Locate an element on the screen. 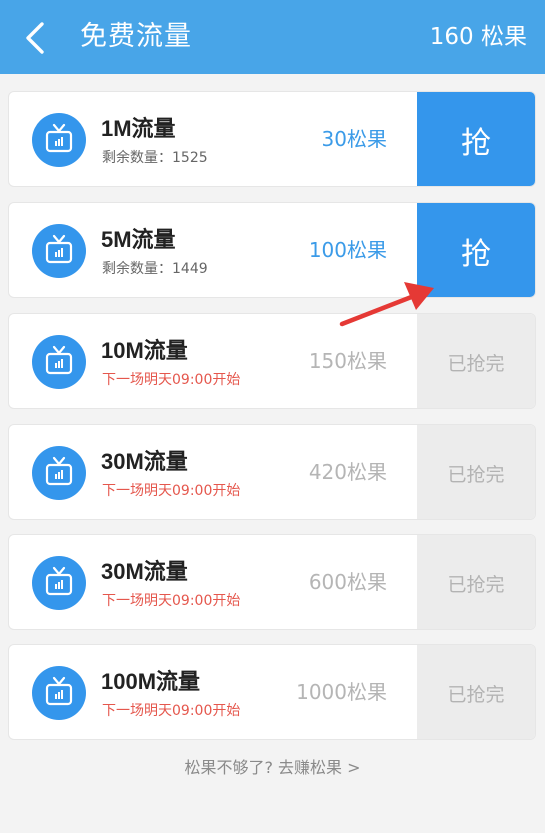 This screenshot has height=833, width=545. item-title: 10M流量 is located at coordinates (144, 350).